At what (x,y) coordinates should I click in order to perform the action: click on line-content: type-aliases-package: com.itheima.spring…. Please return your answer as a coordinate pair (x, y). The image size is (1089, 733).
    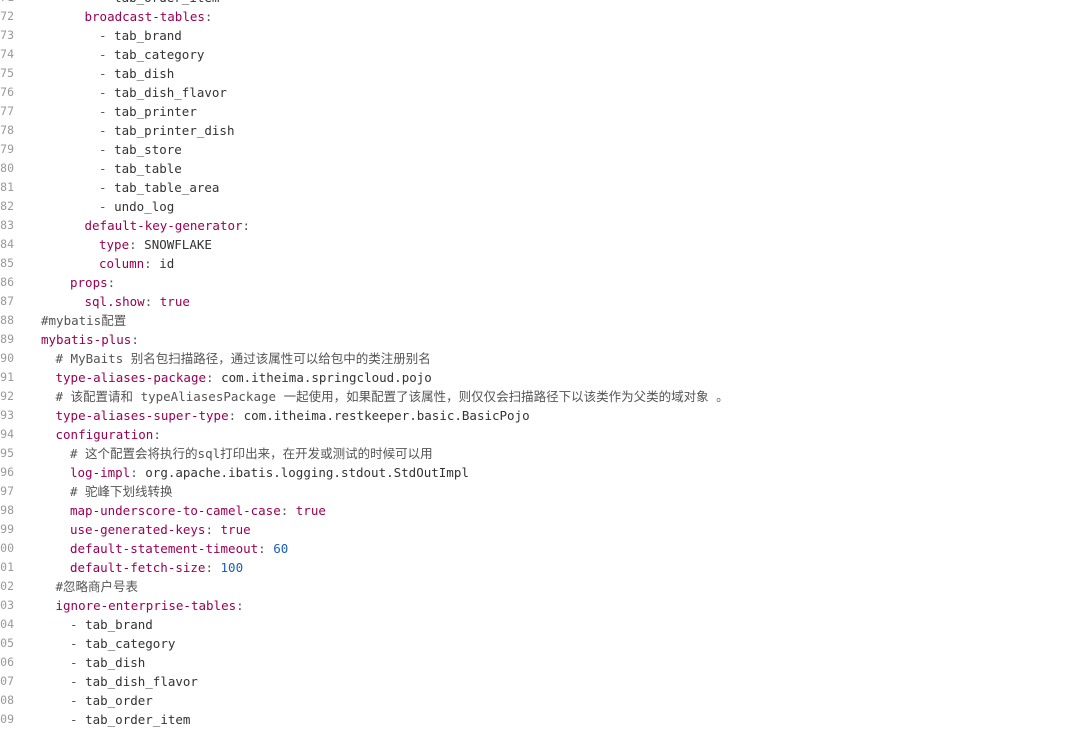
    Looking at the image, I should click on (244, 377).